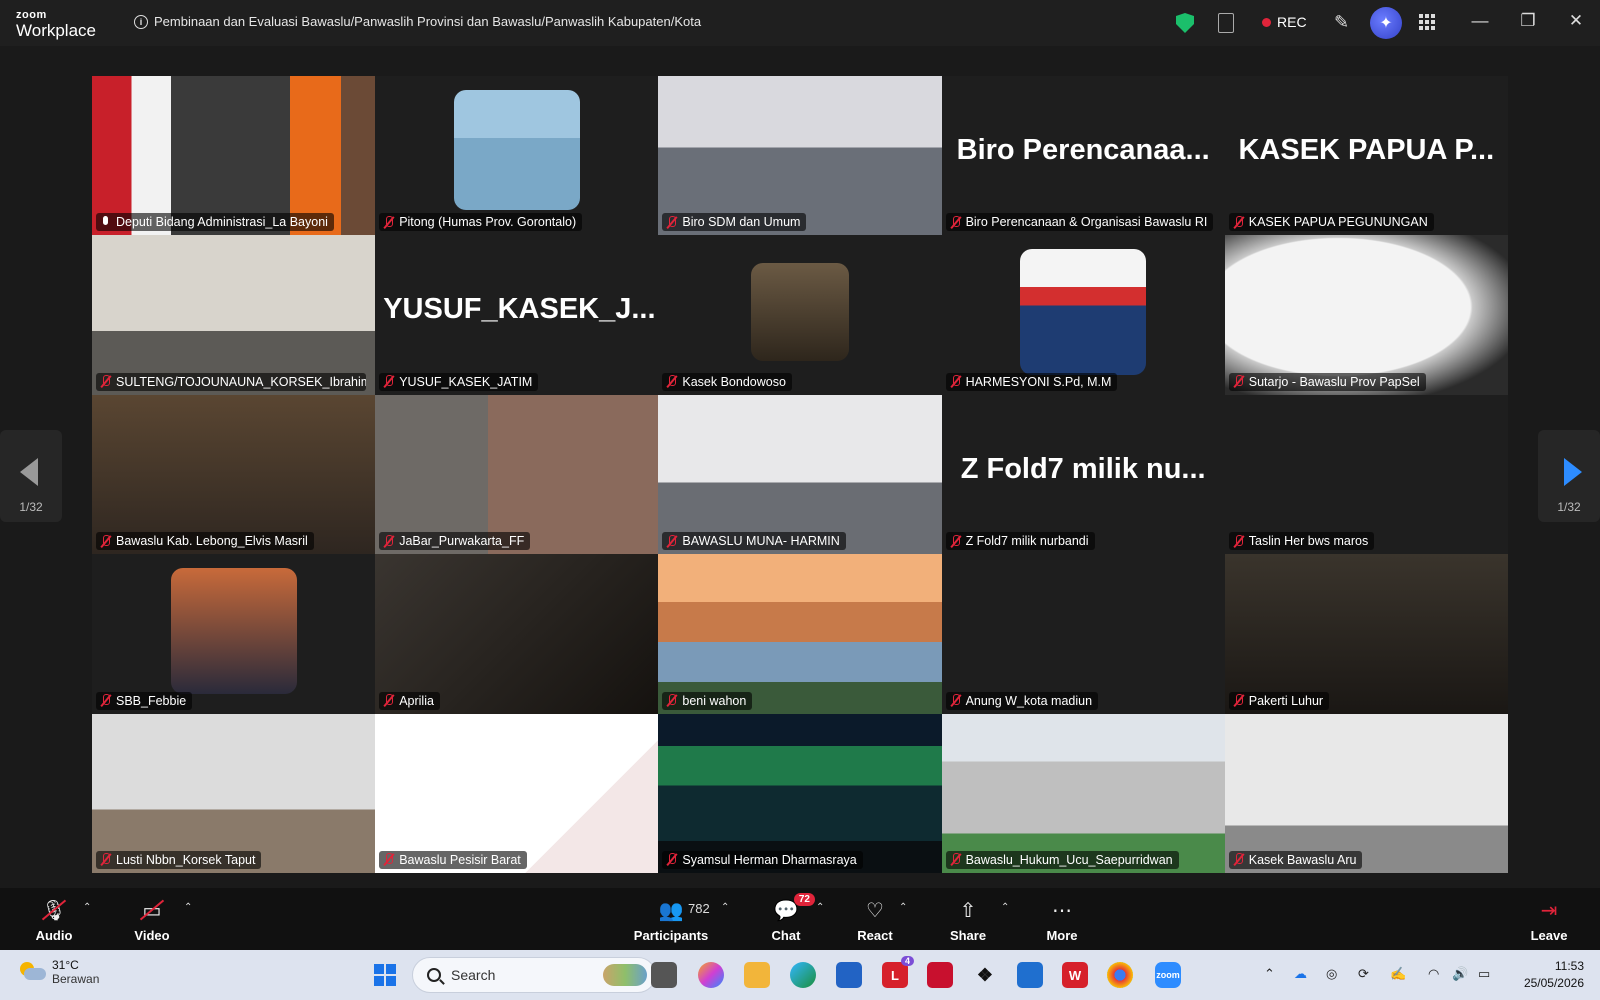 The width and height of the screenshot is (1600, 1000). Describe the element at coordinates (1554, 975) in the screenshot. I see `taskbar-clock: 11:53 25/05/2026` at that location.